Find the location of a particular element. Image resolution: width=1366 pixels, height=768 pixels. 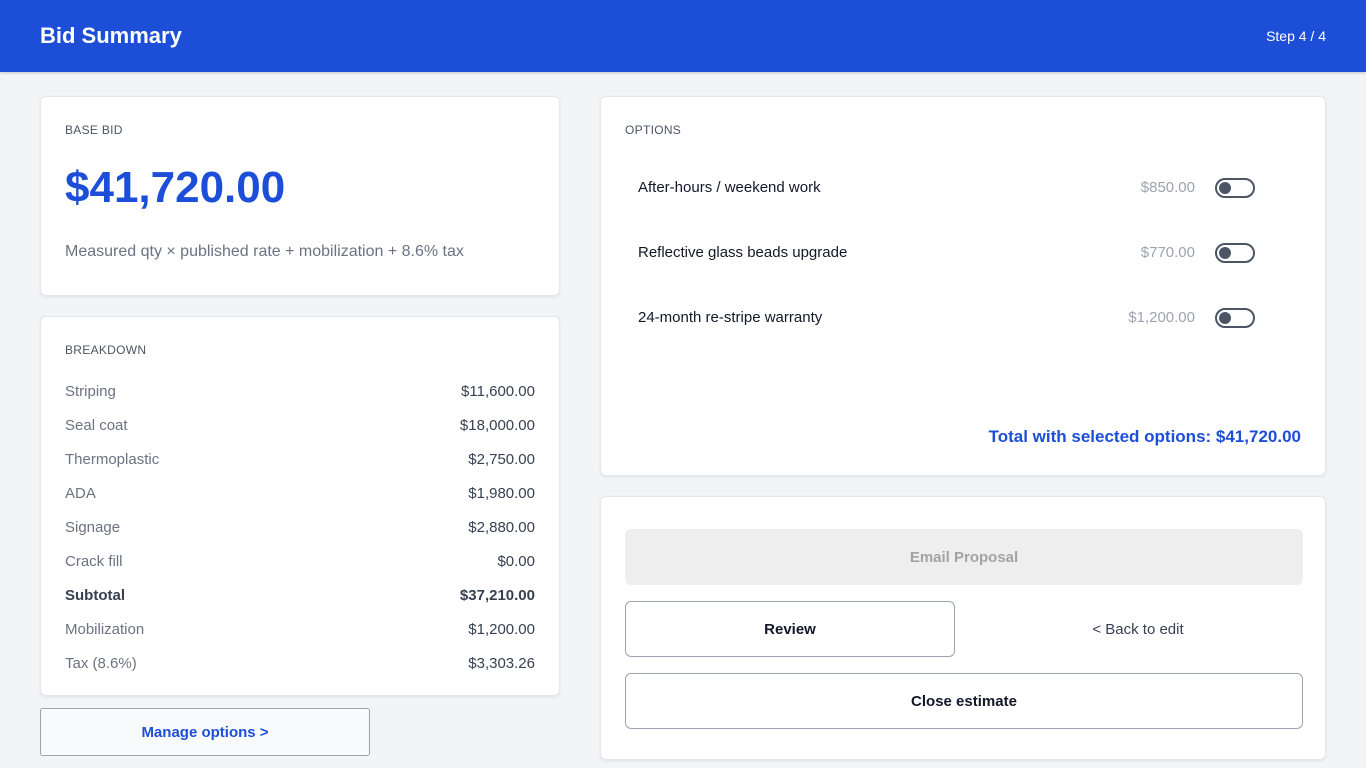

breakdown-row: Striping $11,600.00 is located at coordinates (300, 391).